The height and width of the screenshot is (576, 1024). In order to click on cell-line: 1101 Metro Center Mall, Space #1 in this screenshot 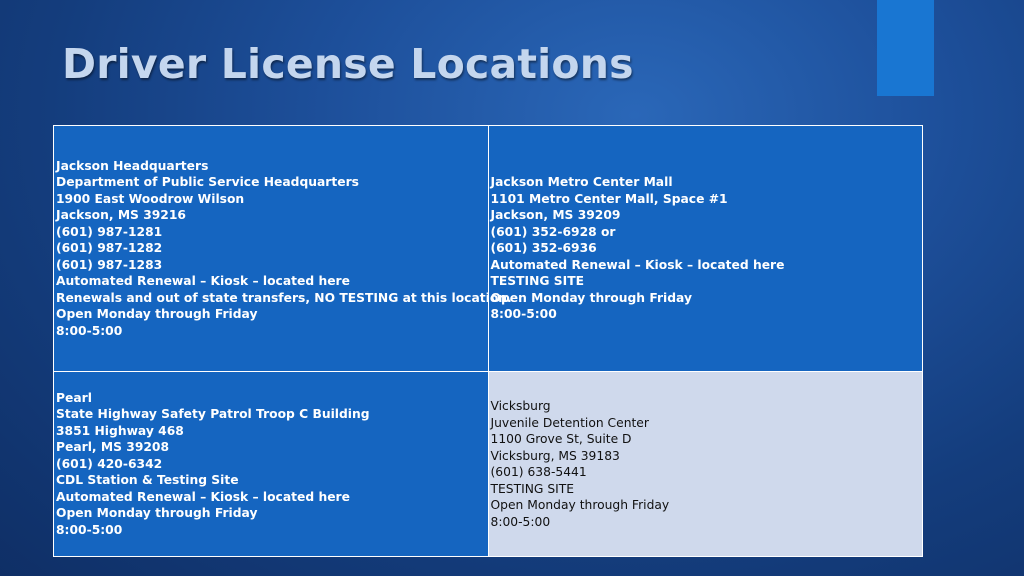, I will do `click(609, 198)`.